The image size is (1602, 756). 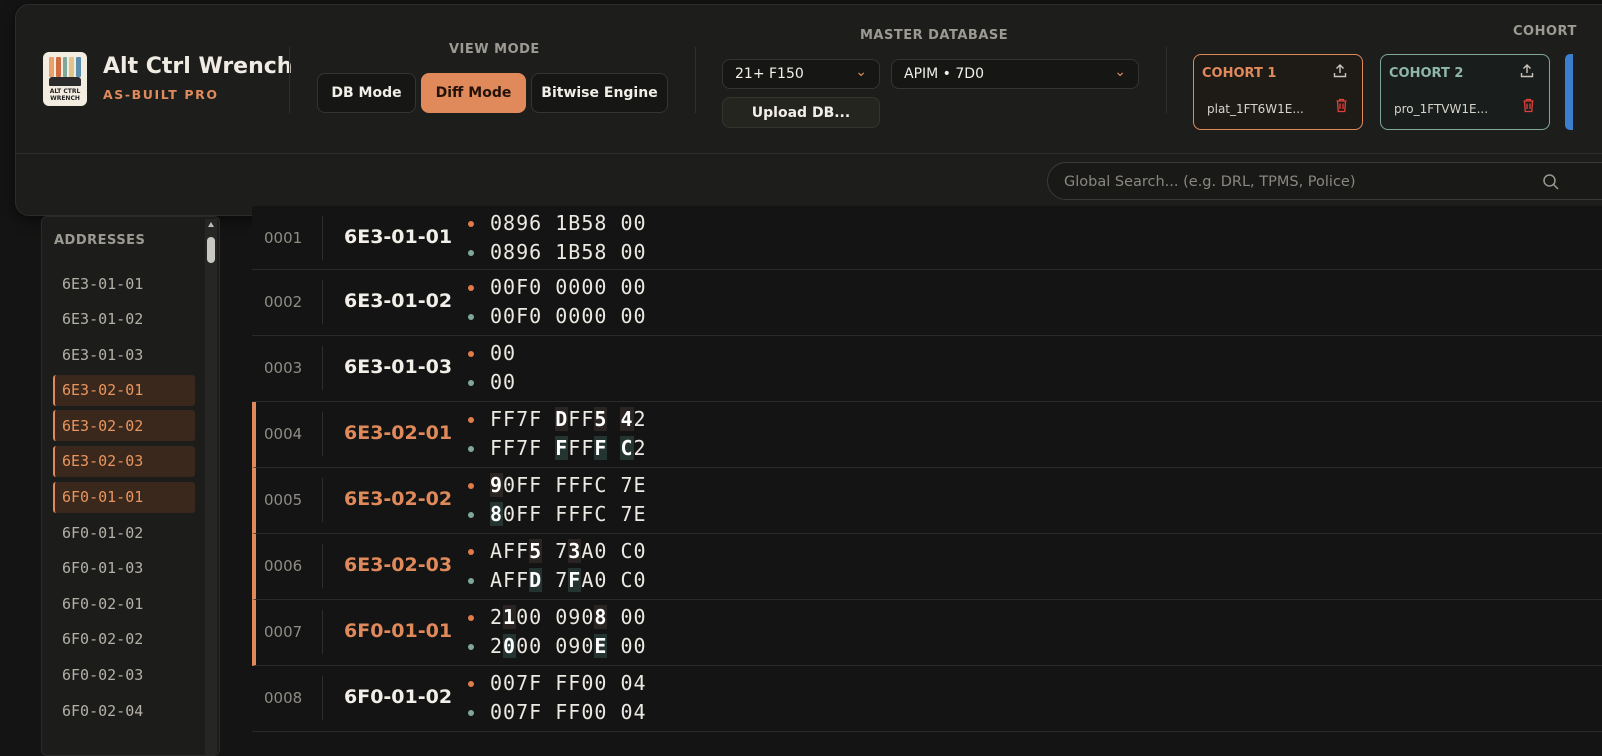 What do you see at coordinates (927, 567) in the screenshot?
I see `table-row: 0006 6E3-02-03 AFF5 73A0 C0 AFFD 7FA0 C0` at bounding box center [927, 567].